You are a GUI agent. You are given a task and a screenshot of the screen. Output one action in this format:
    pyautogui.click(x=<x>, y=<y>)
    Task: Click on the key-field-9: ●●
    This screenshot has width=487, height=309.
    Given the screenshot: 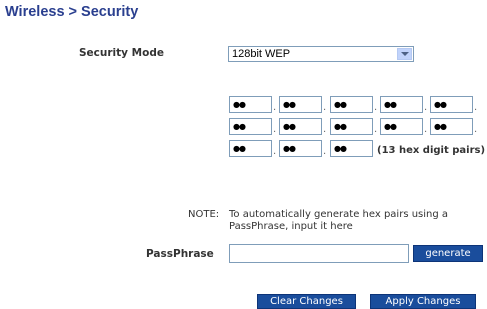 What is the action you would take?
    pyautogui.click(x=401, y=126)
    